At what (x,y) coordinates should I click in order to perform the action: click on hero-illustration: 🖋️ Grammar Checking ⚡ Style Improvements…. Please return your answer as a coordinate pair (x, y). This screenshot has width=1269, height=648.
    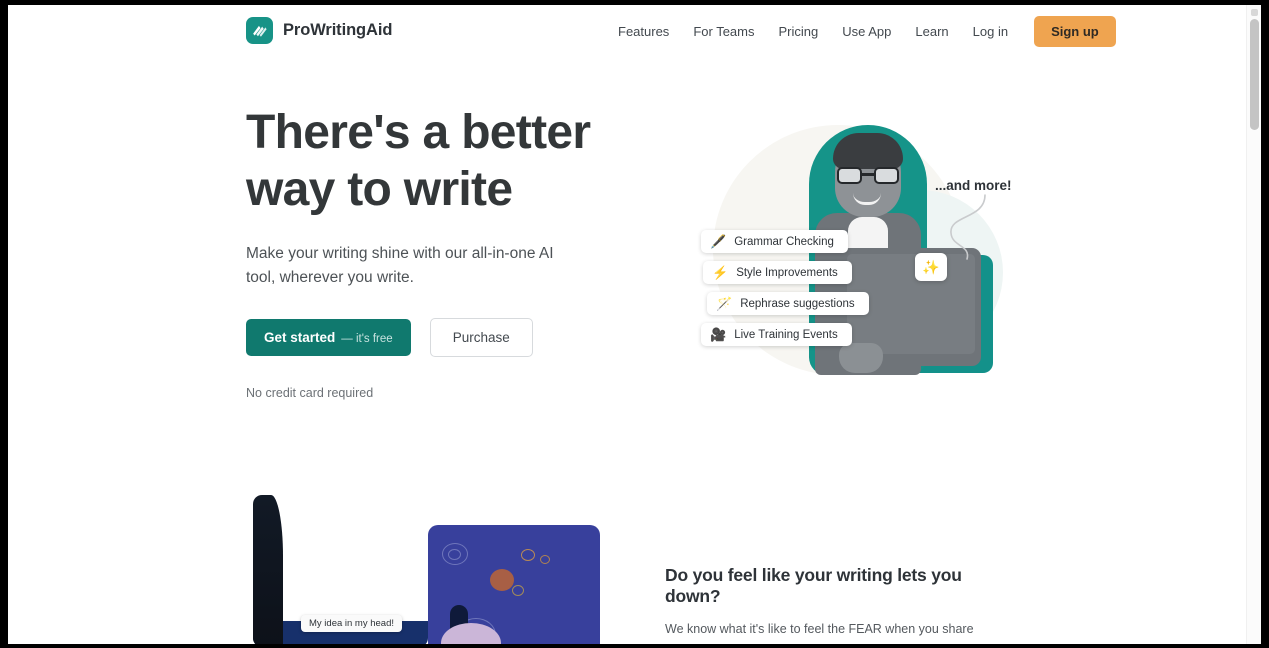
    Looking at the image, I should click on (863, 255).